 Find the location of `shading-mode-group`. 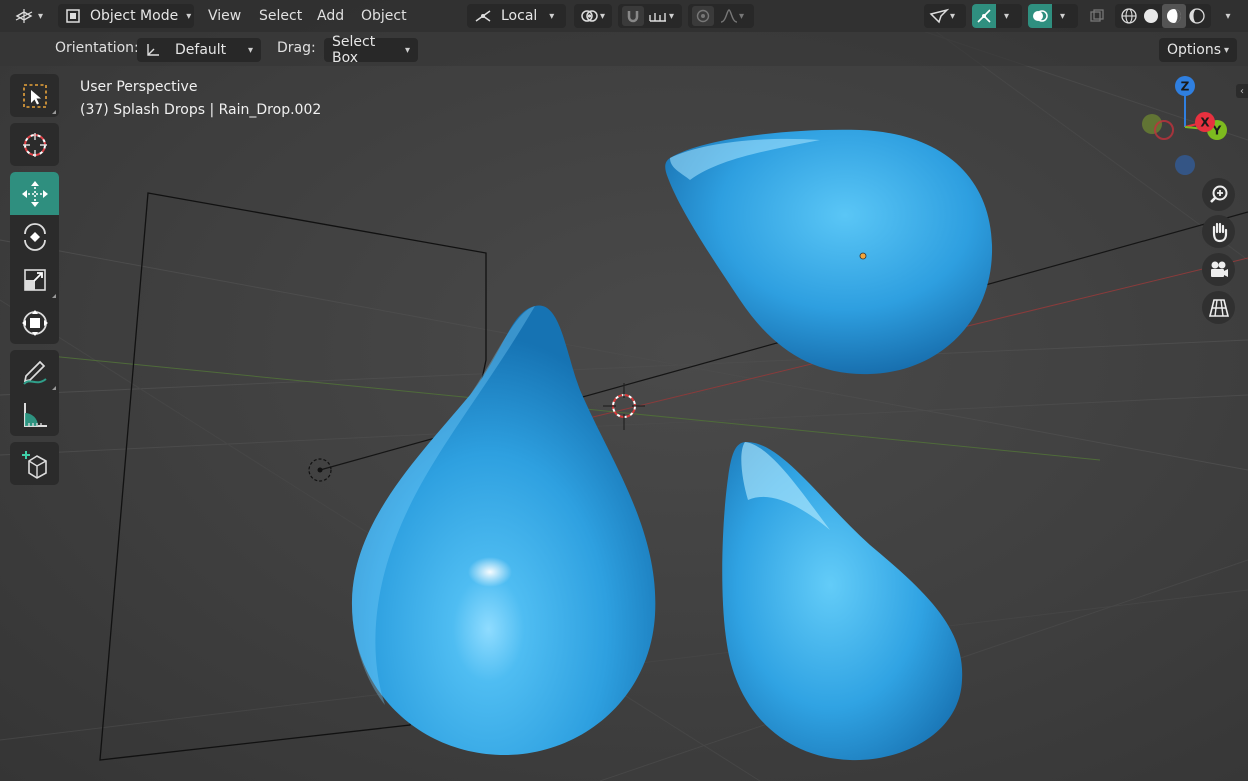

shading-mode-group is located at coordinates (1163, 16).